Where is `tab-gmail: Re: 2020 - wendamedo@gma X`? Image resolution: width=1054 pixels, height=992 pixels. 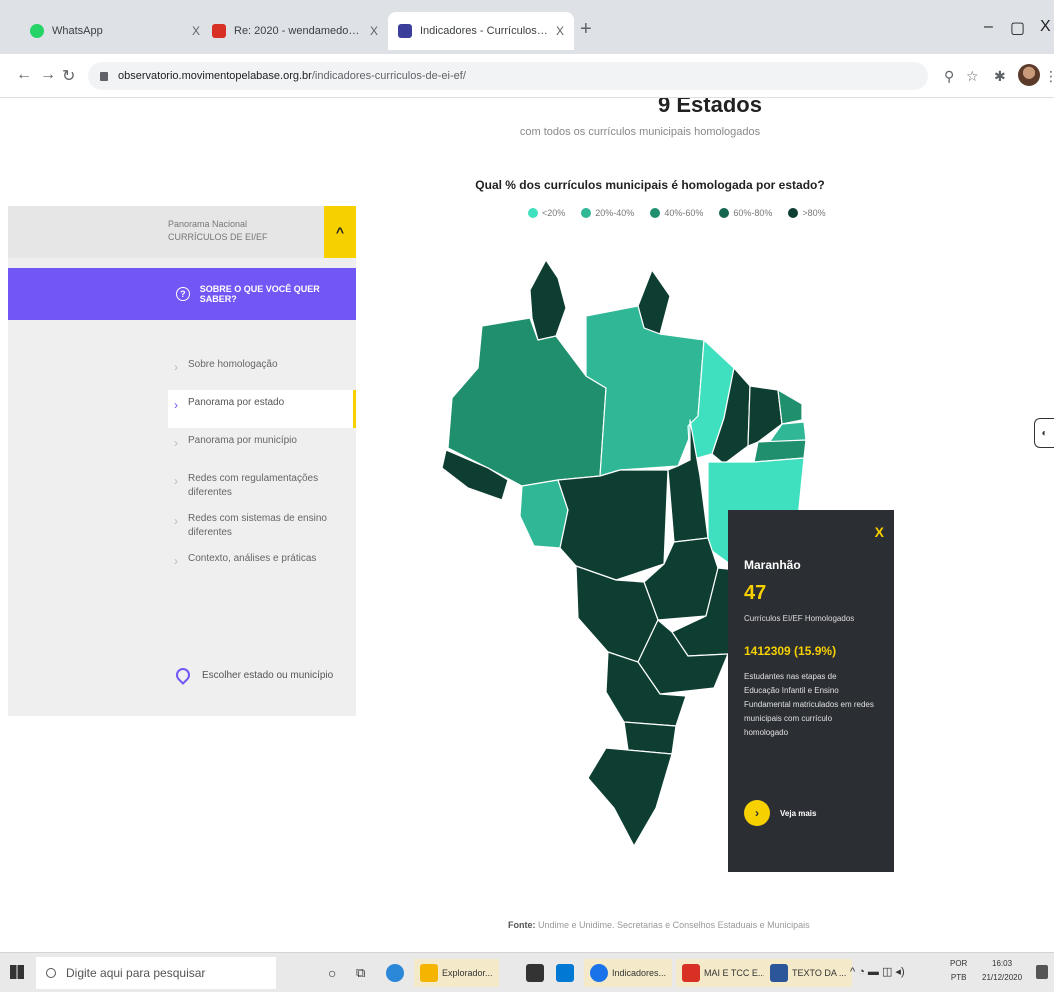
tab-gmail: Re: 2020 - wendamedo@gma X is located at coordinates (295, 31).